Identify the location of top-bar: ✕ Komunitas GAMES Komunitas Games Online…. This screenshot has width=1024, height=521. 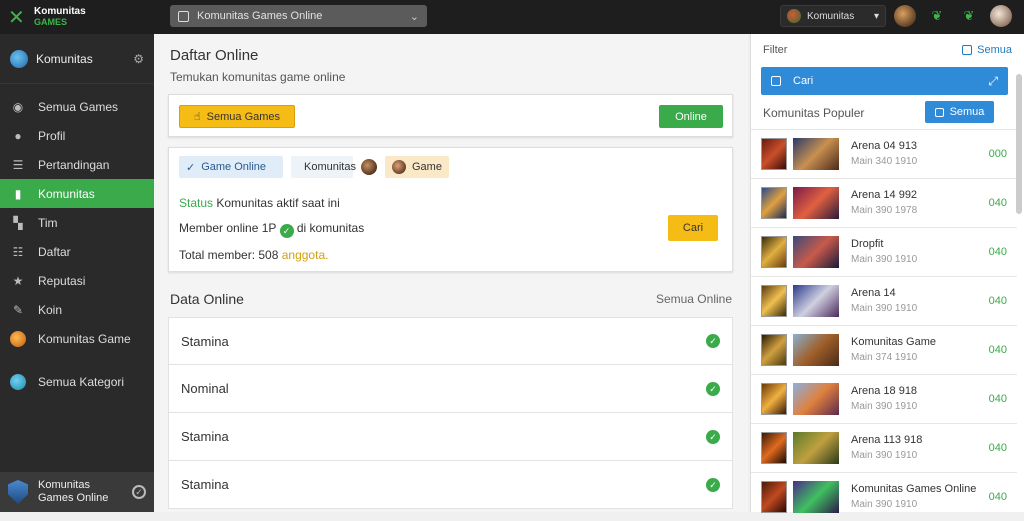
(512, 17).